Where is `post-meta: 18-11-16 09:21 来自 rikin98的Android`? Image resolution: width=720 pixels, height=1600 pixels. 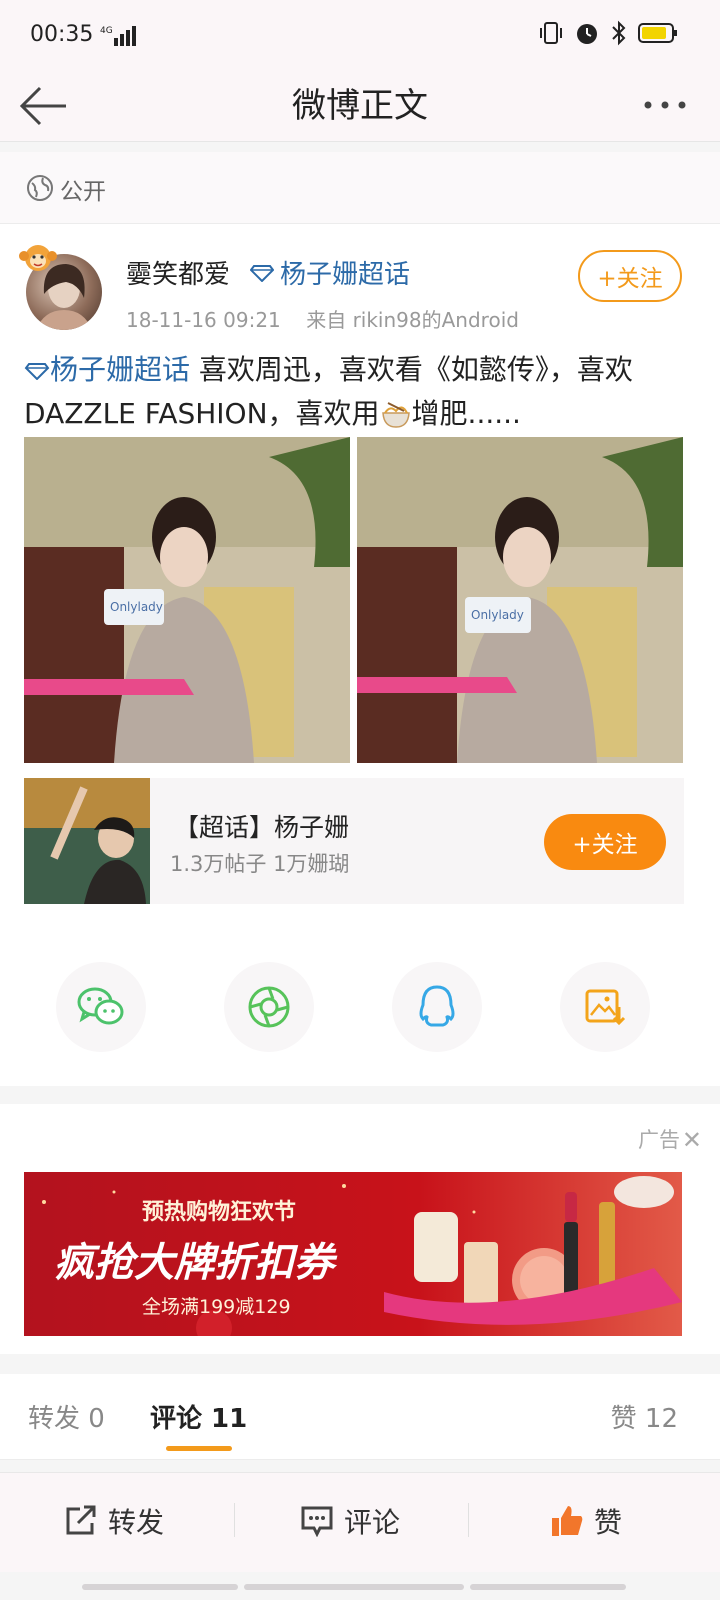
post-meta: 18-11-16 09:21 来自 rikin98的Android is located at coordinates (322, 318).